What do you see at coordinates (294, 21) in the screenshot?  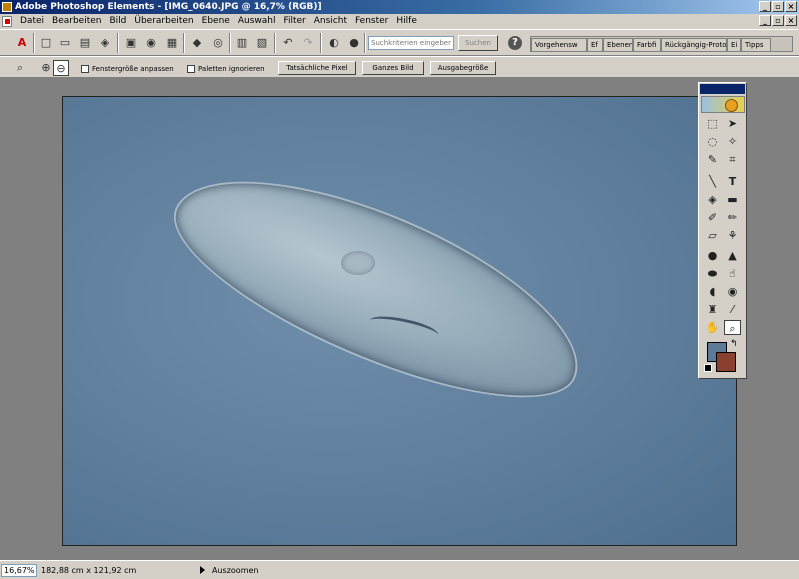 I see `menu-filter: Filter` at bounding box center [294, 21].